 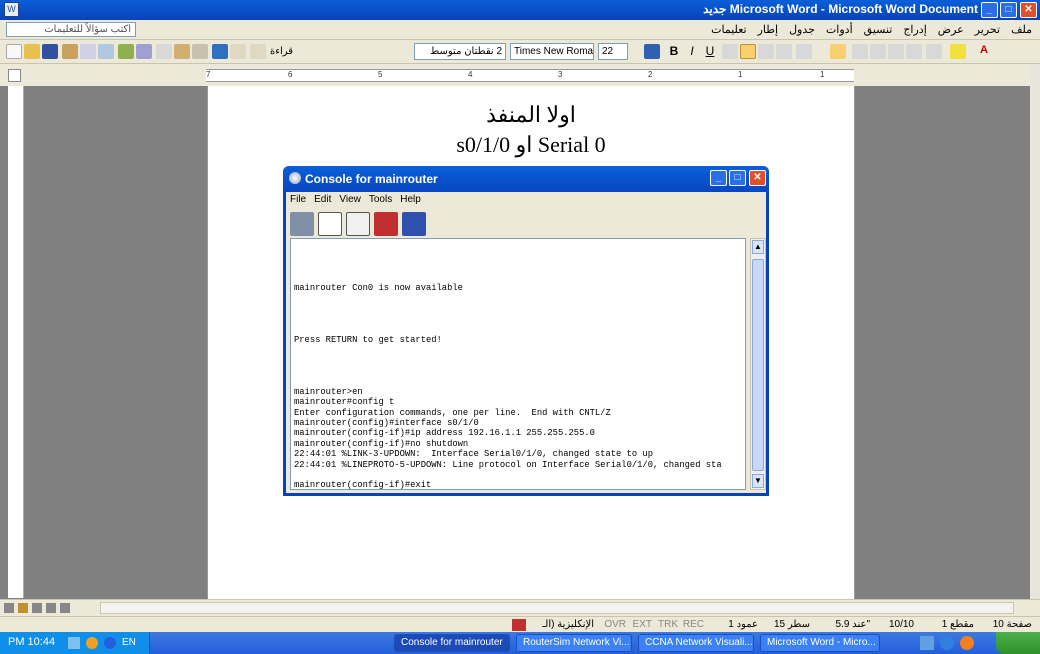 What do you see at coordinates (674, 51) in the screenshot?
I see `bold-icon: B` at bounding box center [674, 51].